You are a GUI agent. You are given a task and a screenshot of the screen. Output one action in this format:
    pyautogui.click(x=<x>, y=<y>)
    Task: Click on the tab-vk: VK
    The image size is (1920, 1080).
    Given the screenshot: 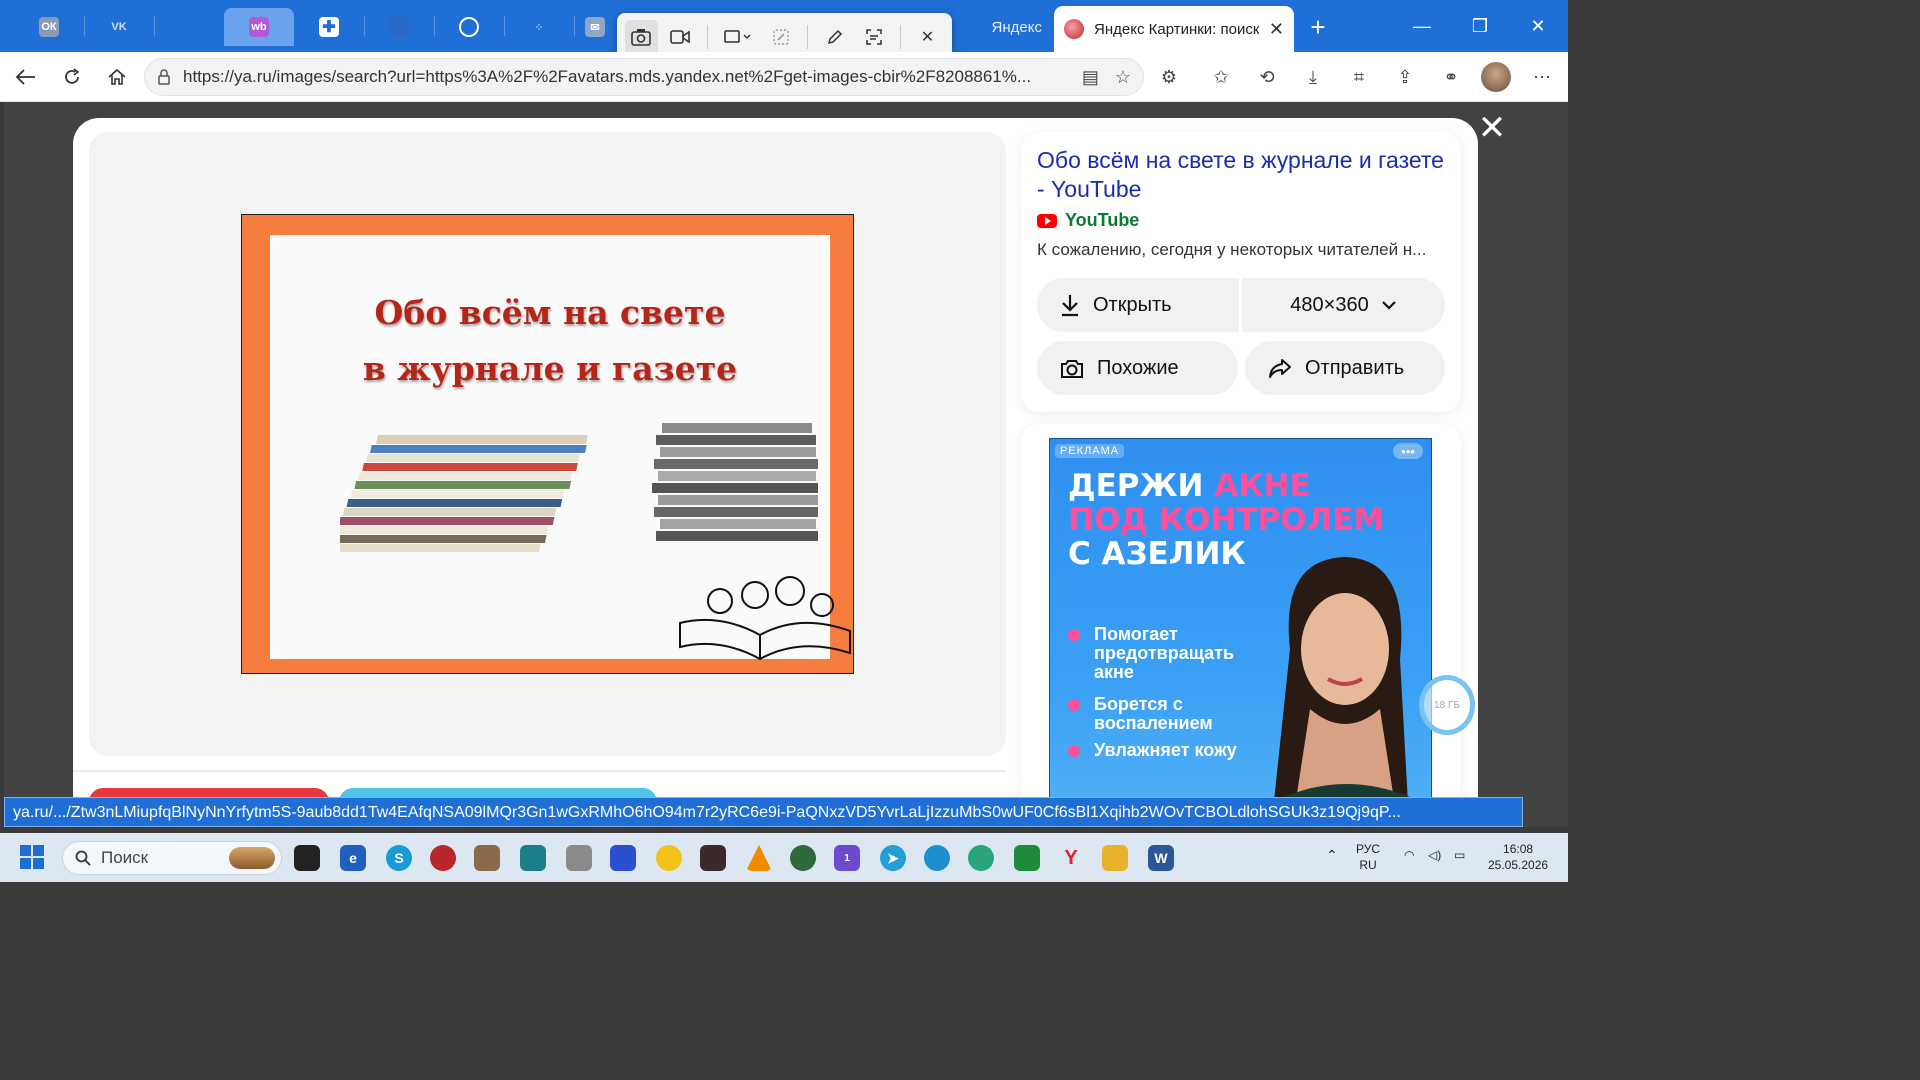 What is the action you would take?
    pyautogui.click(x=119, y=27)
    